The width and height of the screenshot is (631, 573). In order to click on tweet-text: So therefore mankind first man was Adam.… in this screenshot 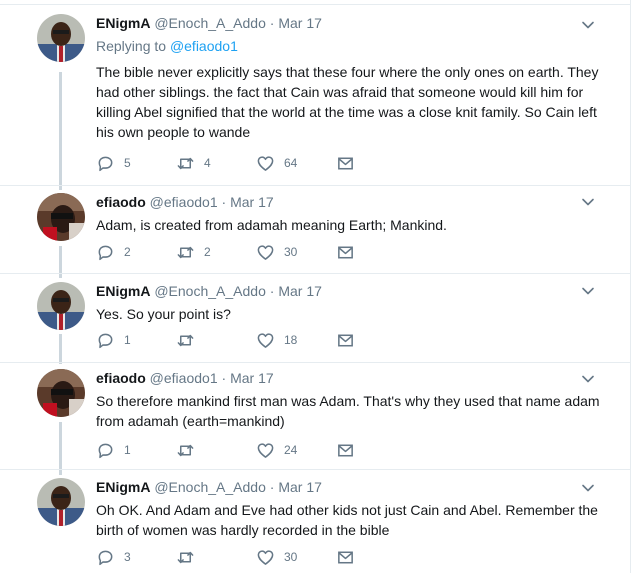, I will do `click(348, 411)`.